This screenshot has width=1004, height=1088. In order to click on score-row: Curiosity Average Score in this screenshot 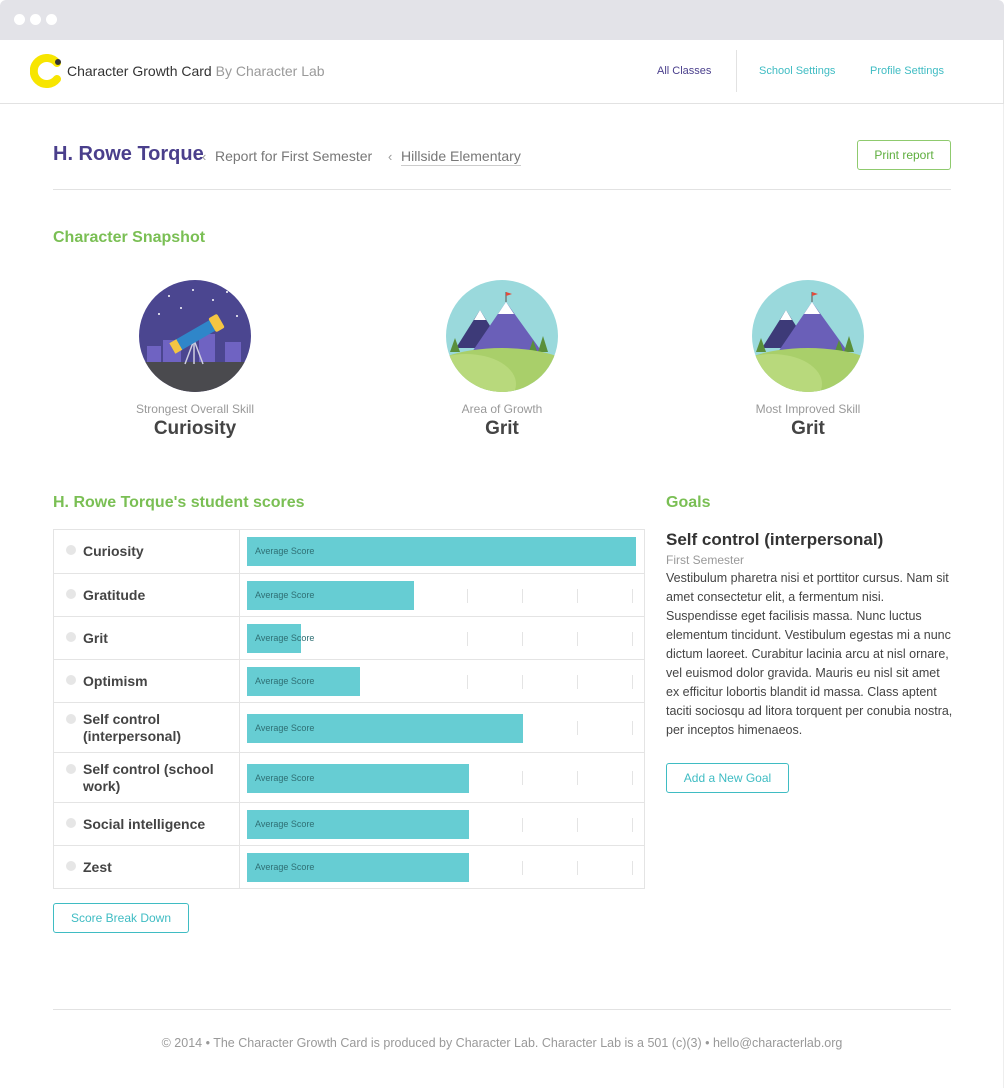, I will do `click(349, 551)`.